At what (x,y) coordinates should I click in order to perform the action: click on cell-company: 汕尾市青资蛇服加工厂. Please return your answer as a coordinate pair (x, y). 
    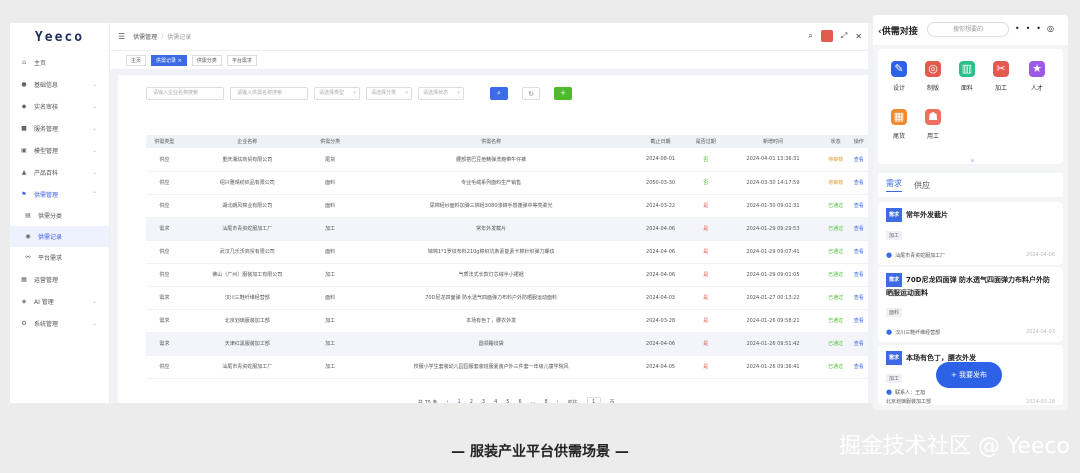
    Looking at the image, I should click on (247, 367).